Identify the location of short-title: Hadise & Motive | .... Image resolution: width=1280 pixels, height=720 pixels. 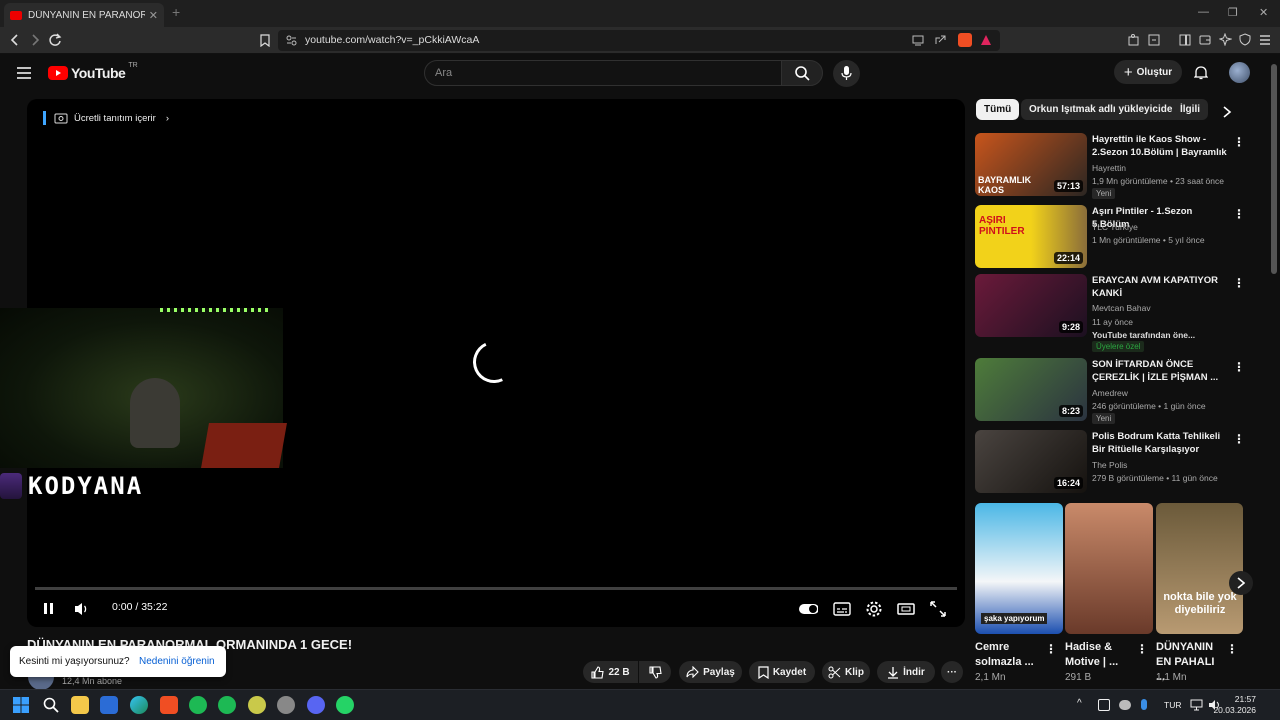
(1100, 655).